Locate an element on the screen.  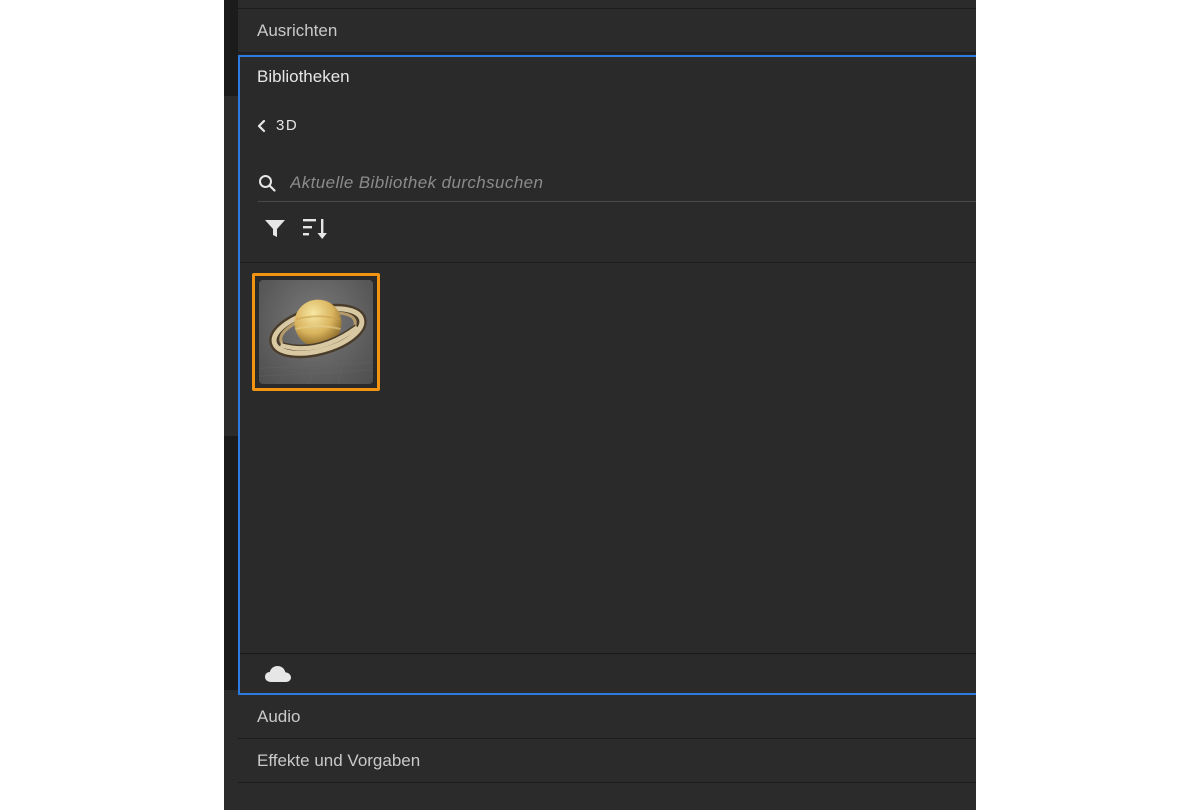
left-panel-strip is located at coordinates (231, 405).